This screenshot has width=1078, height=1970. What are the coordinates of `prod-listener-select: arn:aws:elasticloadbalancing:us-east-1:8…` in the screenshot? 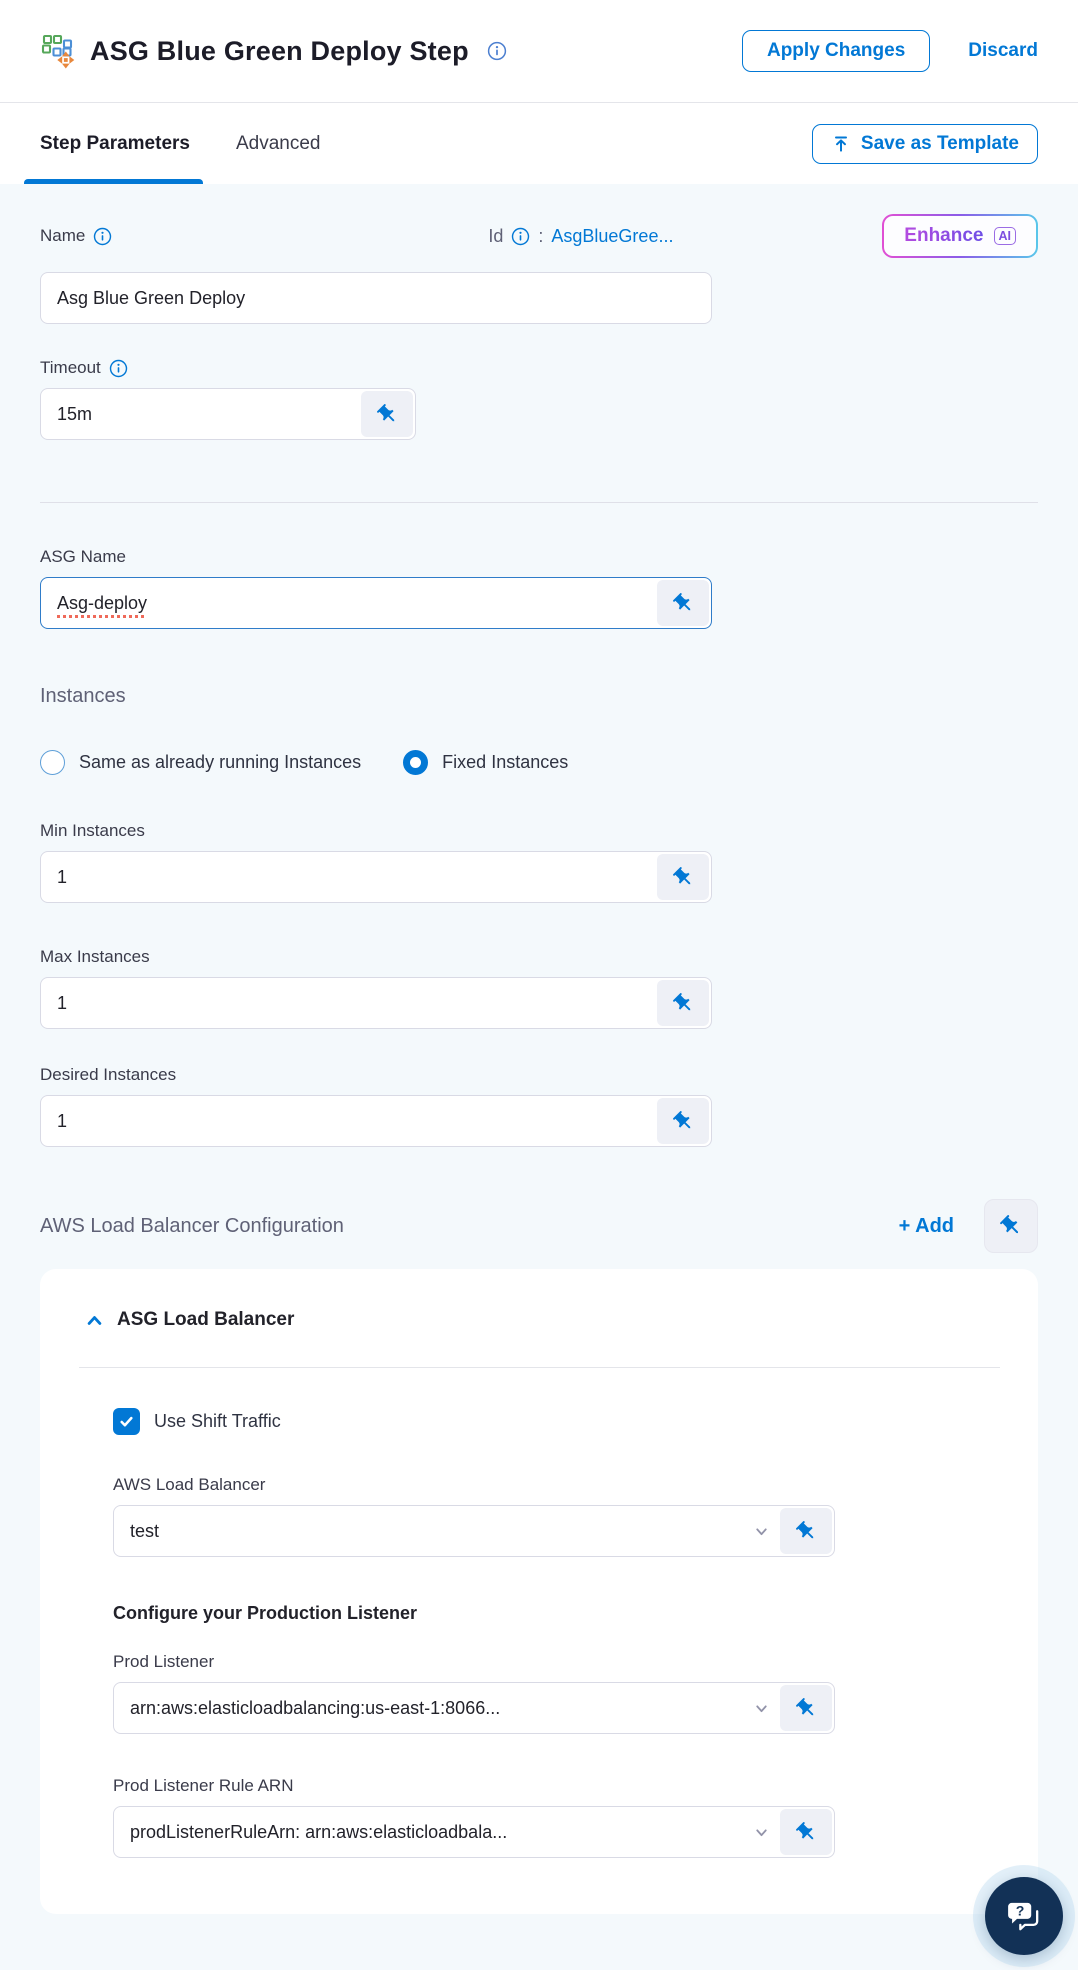 It's located at (474, 1708).